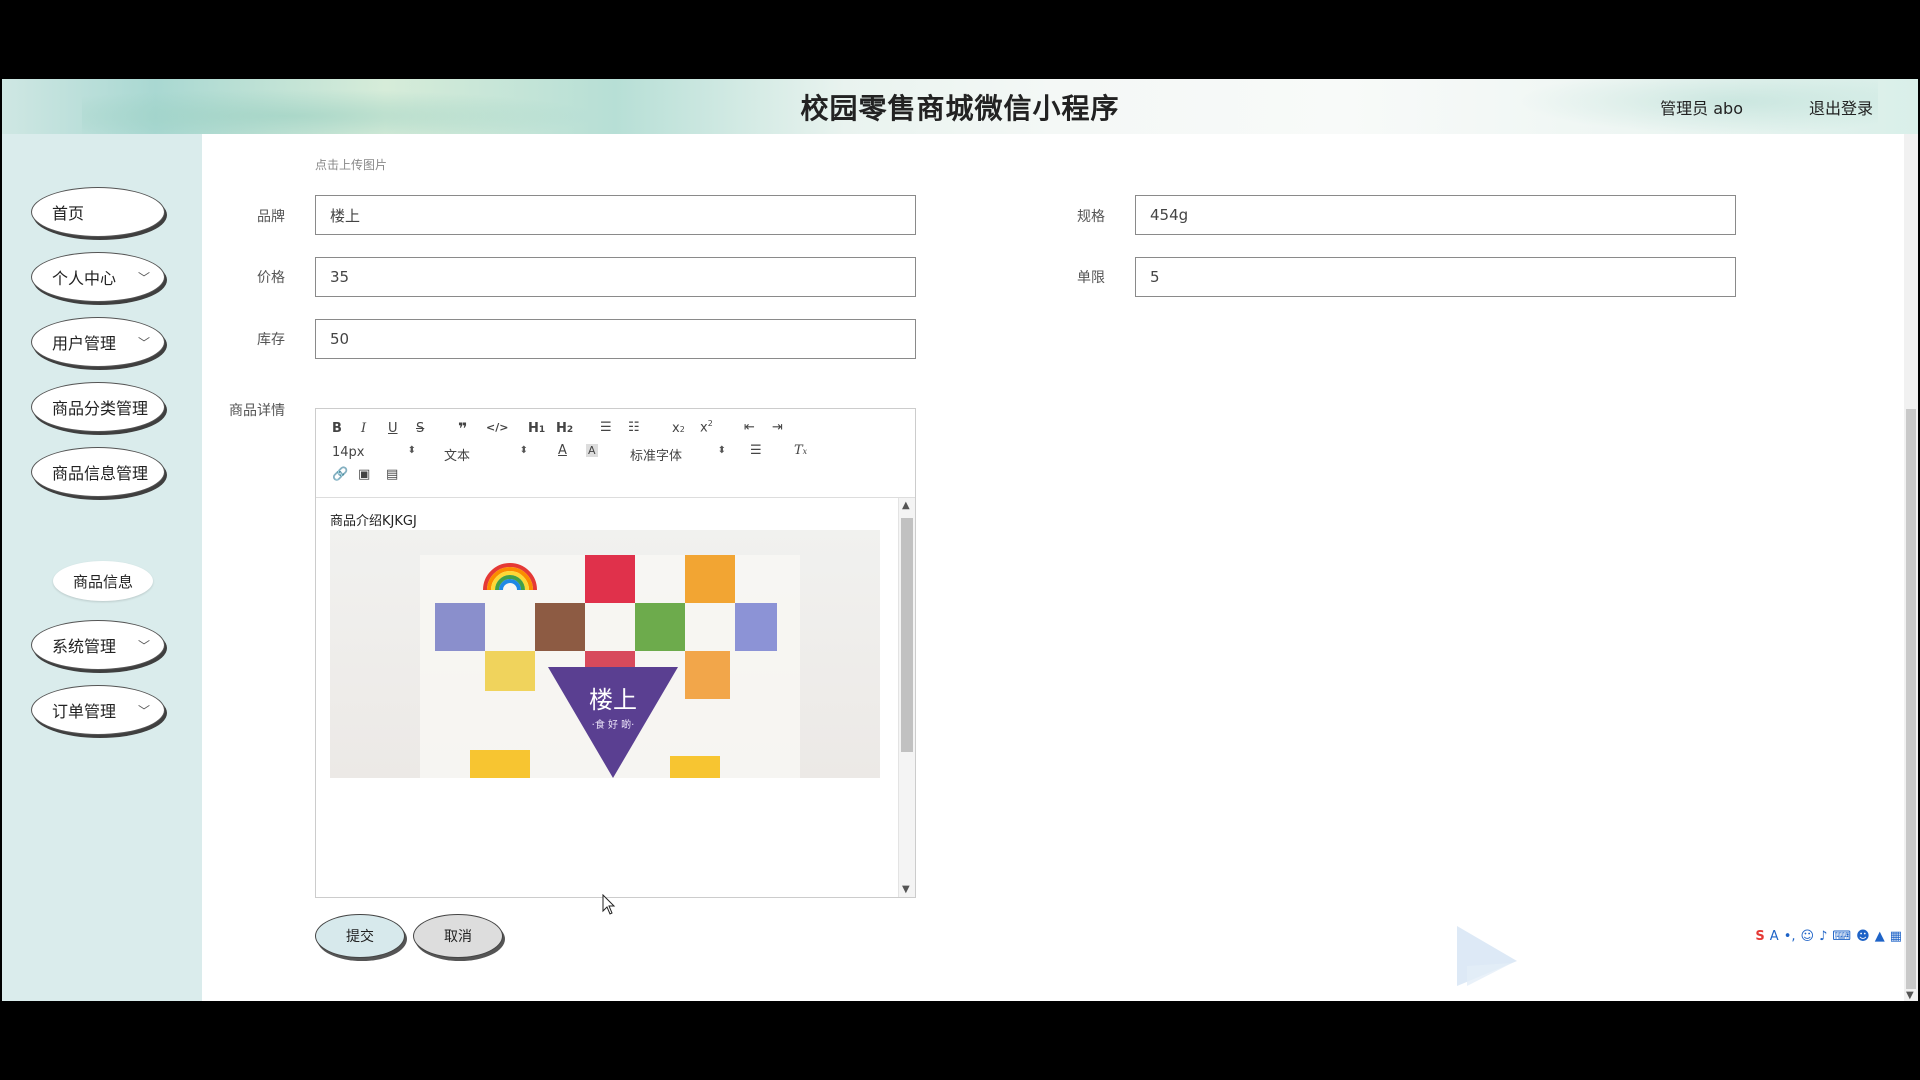 The image size is (1920, 1080). I want to click on page-scrollbar: ▼, so click(1911, 567).